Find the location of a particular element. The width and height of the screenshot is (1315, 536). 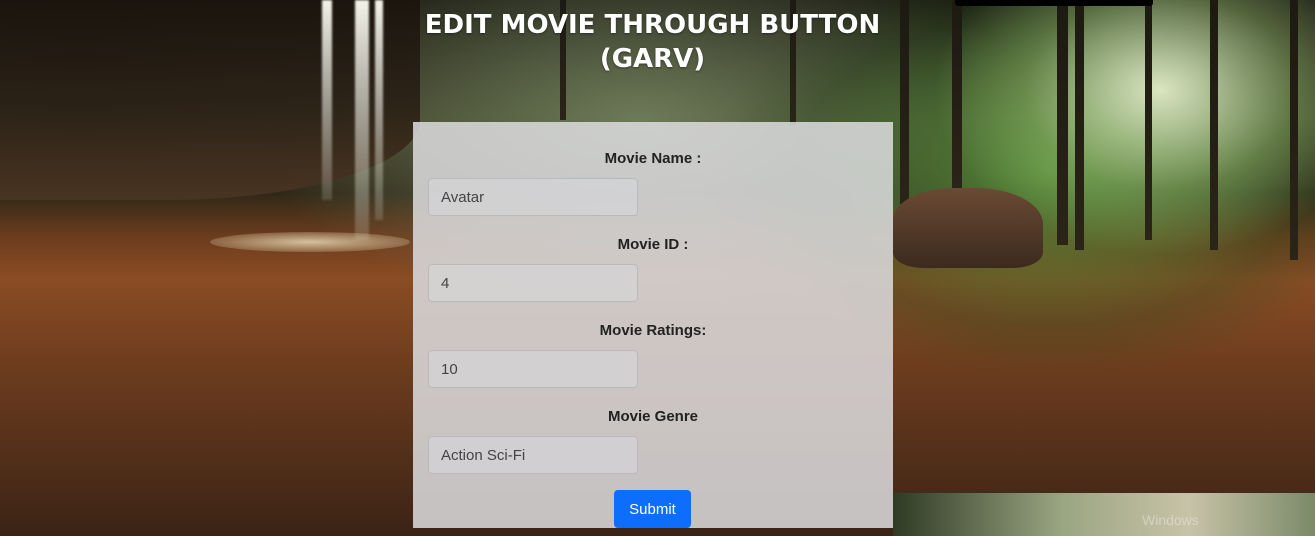

background-strip is located at coordinates (1104, 514).